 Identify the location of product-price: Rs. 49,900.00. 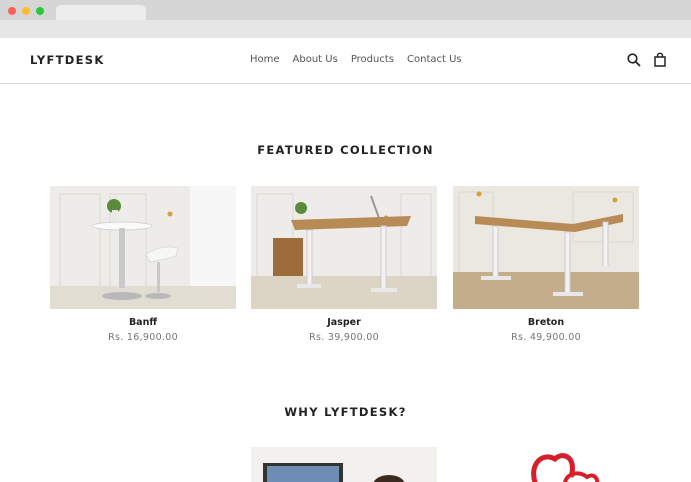
(546, 337).